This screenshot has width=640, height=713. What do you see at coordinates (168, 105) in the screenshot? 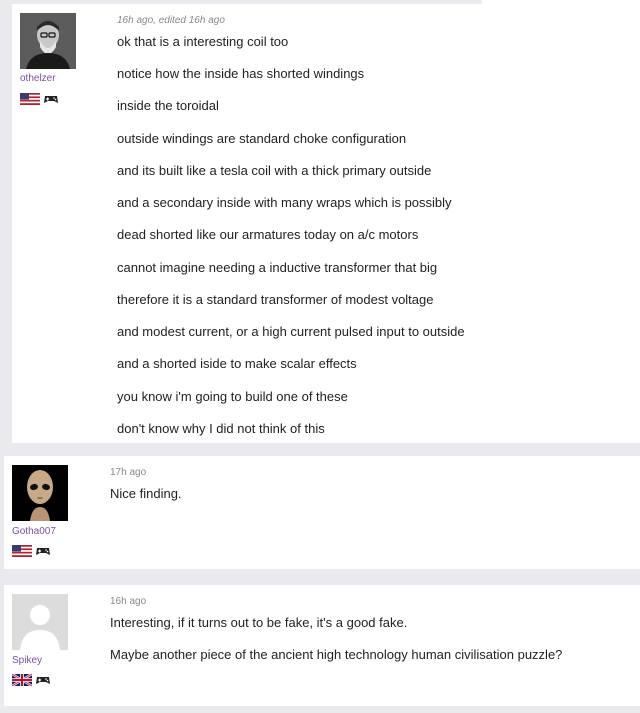
I see `comment-line: inside the toroidal` at bounding box center [168, 105].